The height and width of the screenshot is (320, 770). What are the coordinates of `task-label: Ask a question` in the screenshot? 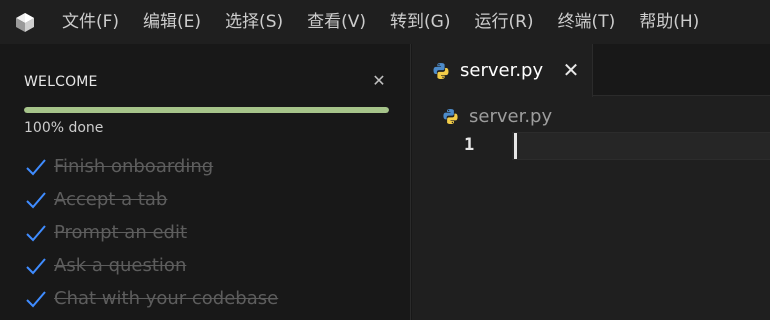 It's located at (120, 265).